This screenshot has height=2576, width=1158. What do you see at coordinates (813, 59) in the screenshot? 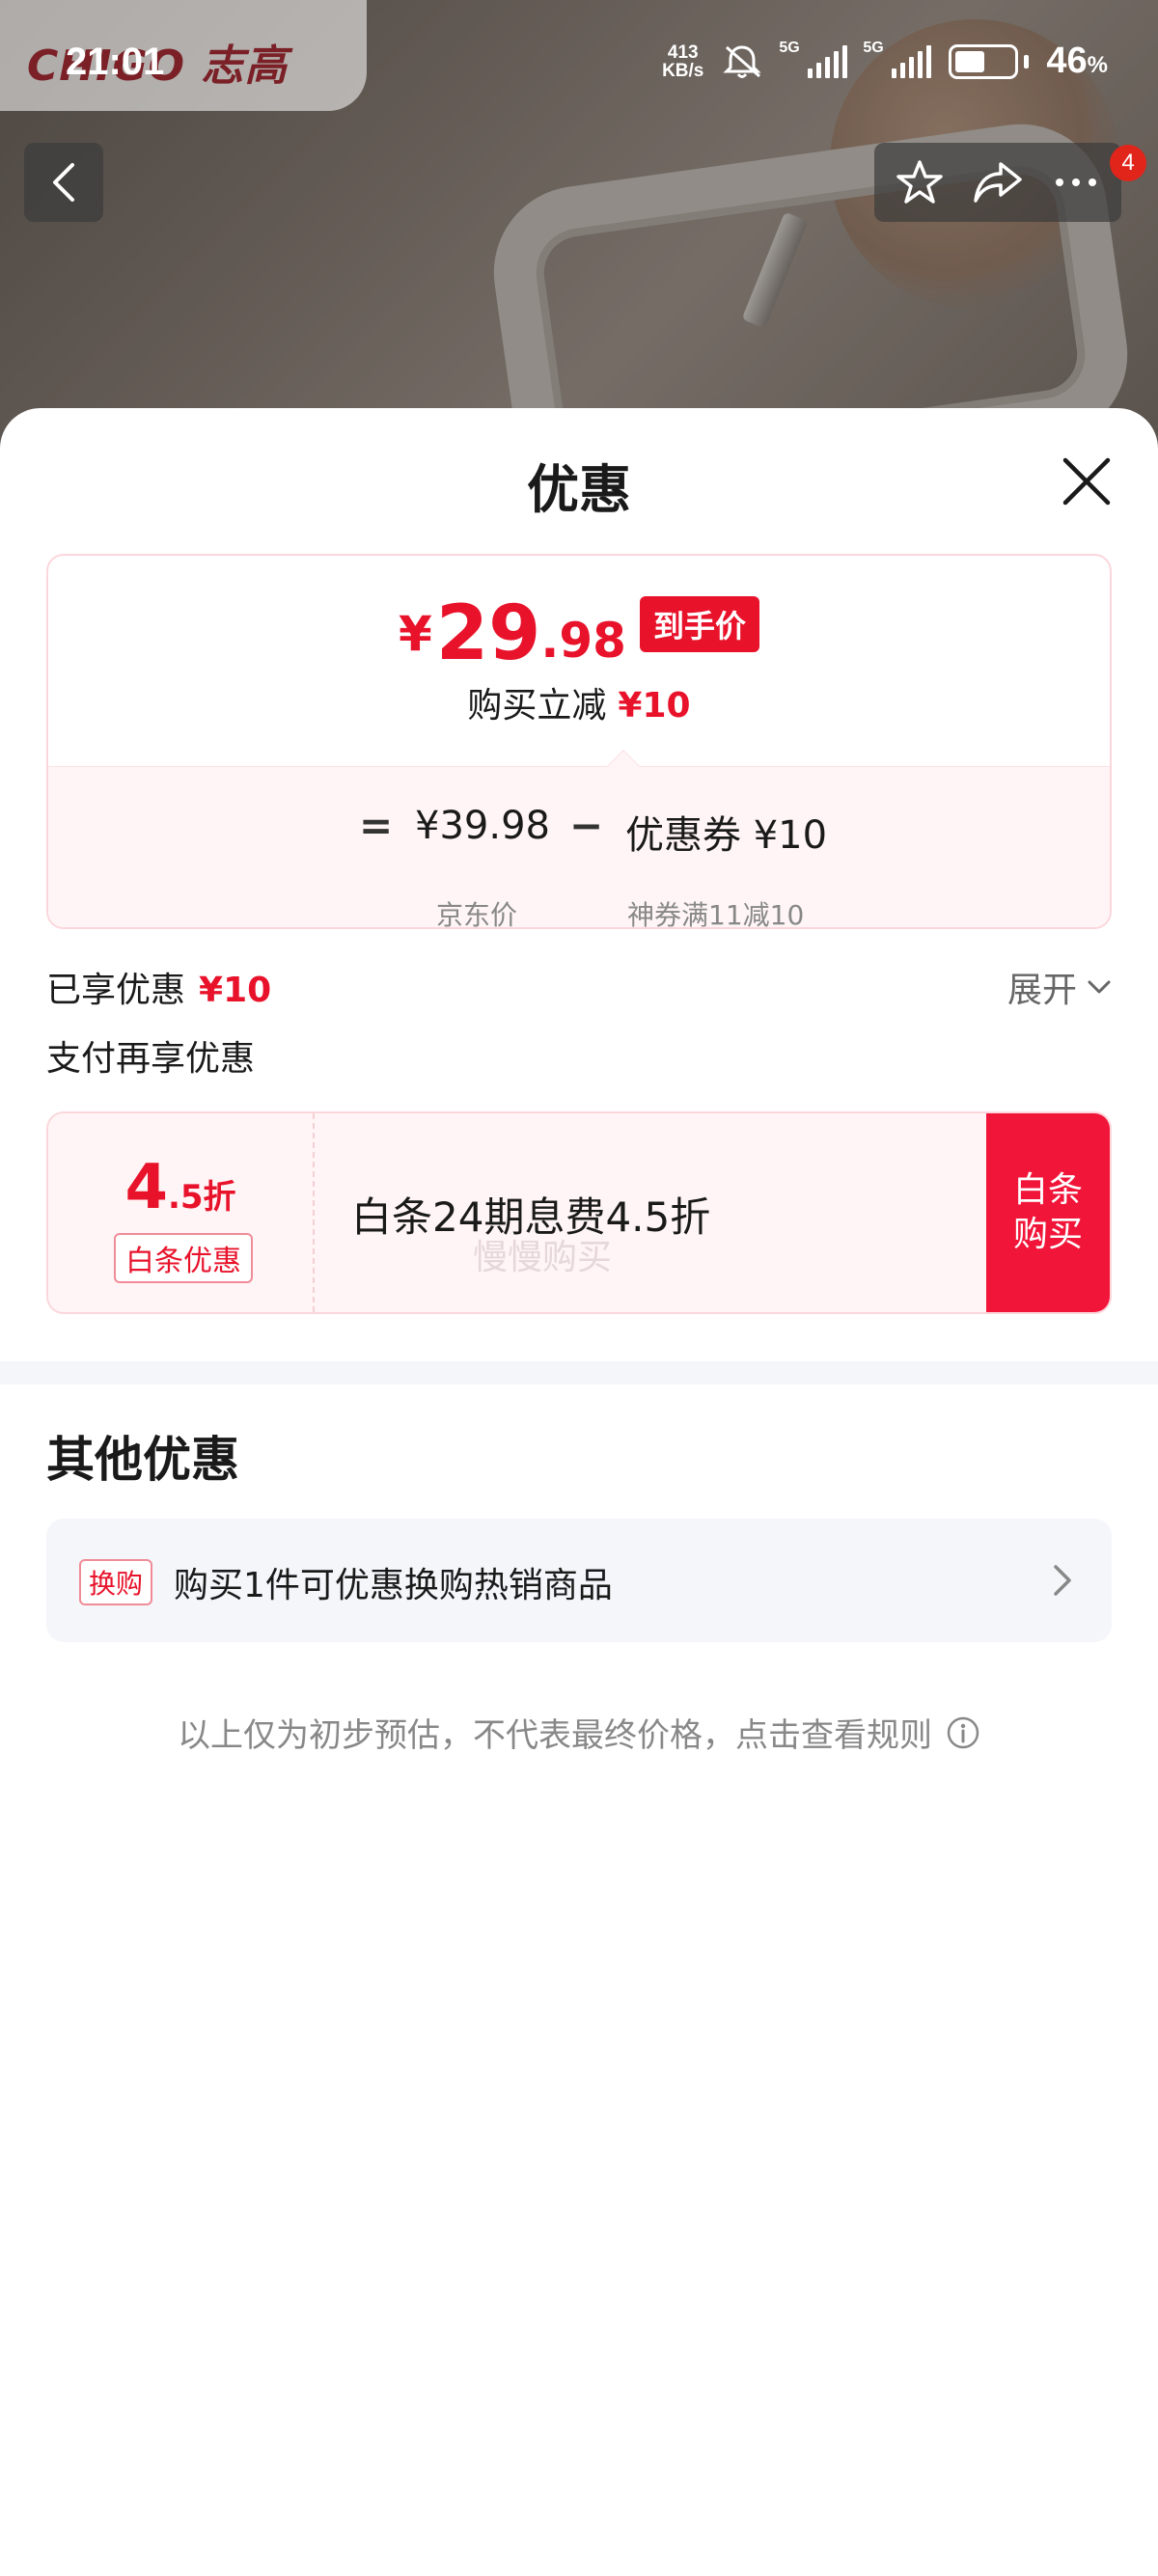
I see `signal-1-icon: 5G` at bounding box center [813, 59].